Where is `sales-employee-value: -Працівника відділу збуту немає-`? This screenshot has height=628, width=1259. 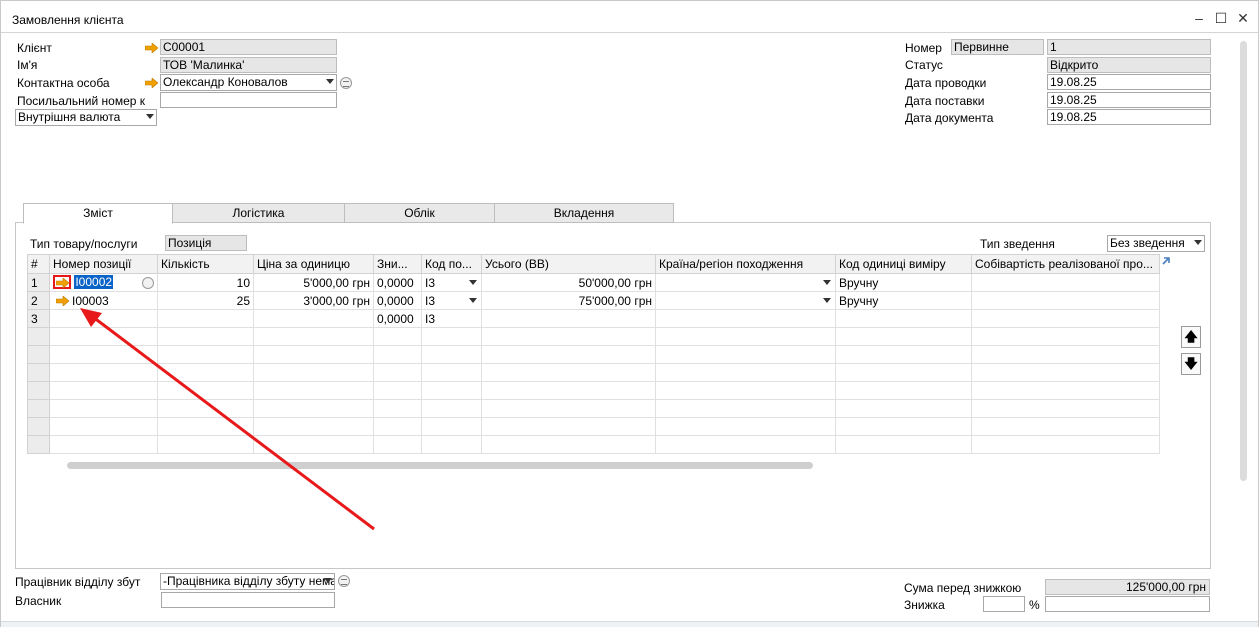
sales-employee-value: -Працівника відділу збуту немає- is located at coordinates (249, 581).